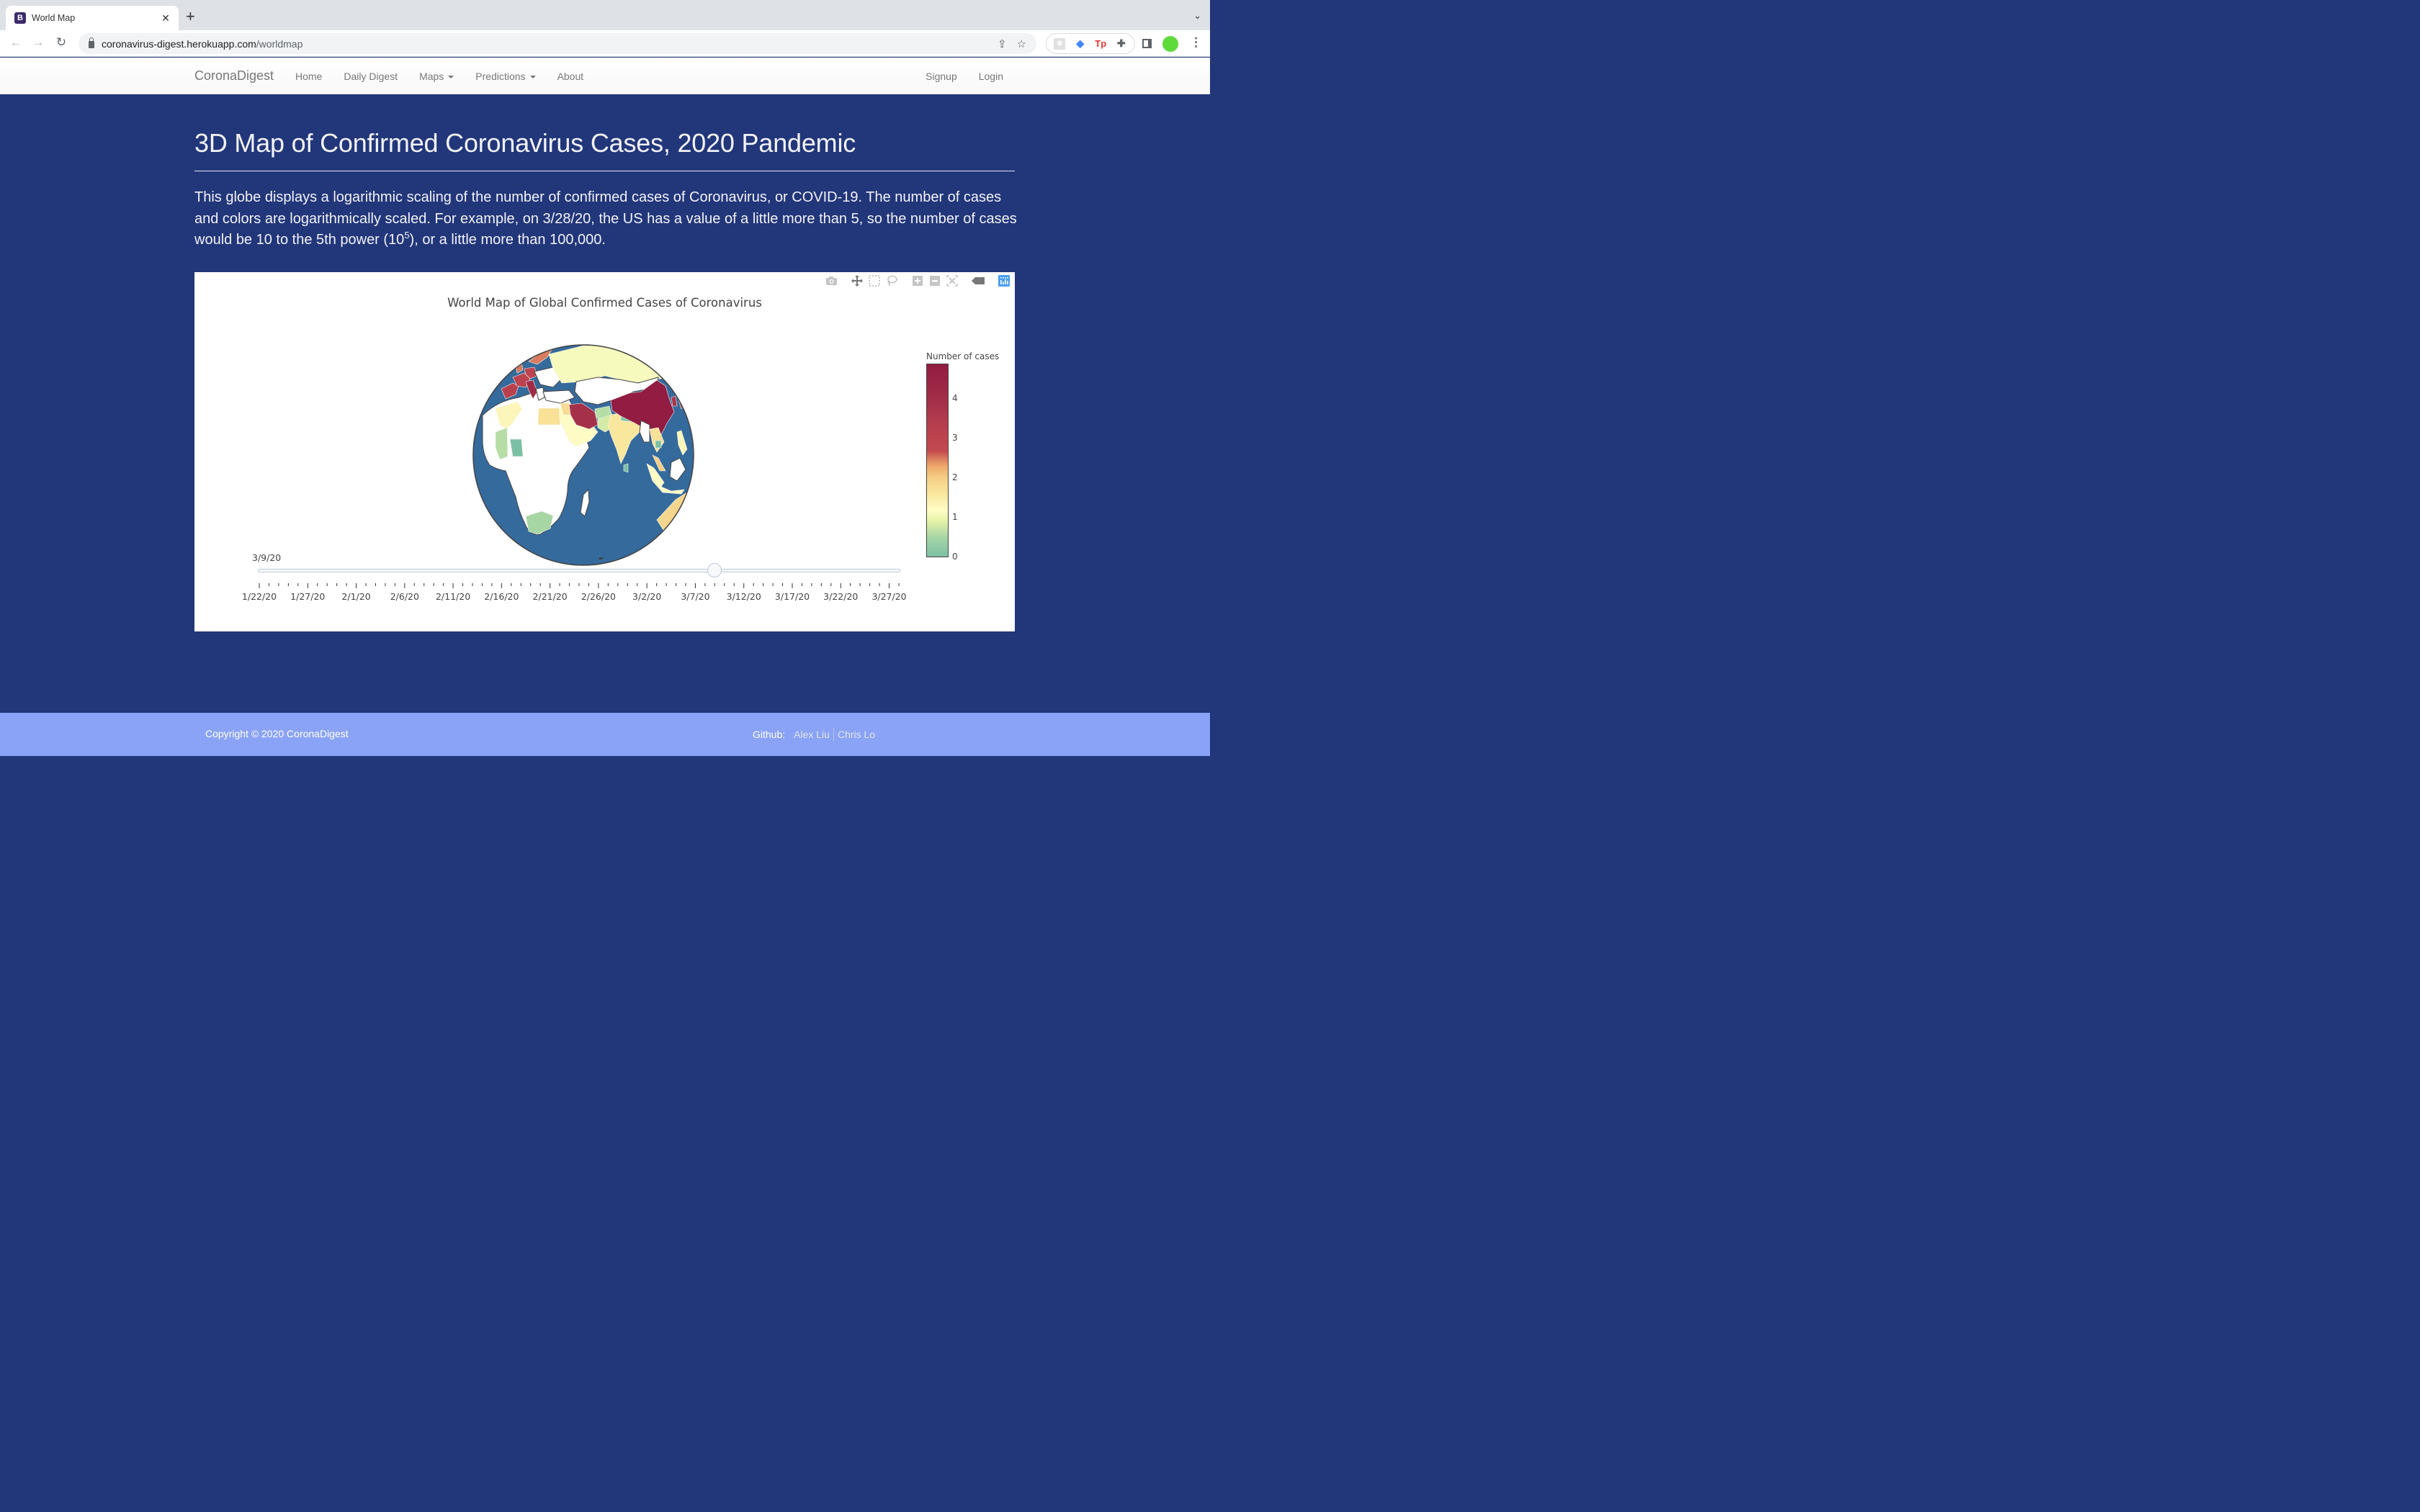 The height and width of the screenshot is (1512, 2420). I want to click on colorbar-tick-label: 1, so click(955, 517).